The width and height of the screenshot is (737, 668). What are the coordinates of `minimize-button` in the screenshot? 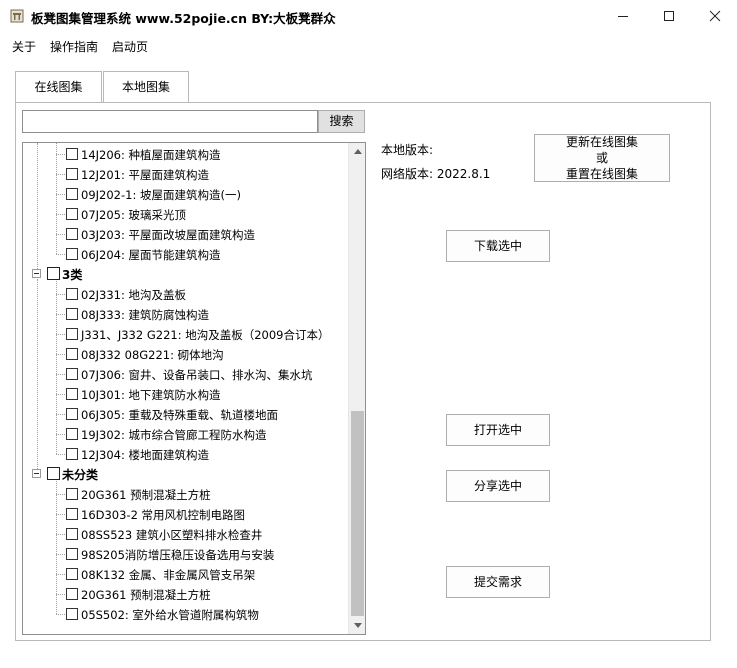 It's located at (623, 16).